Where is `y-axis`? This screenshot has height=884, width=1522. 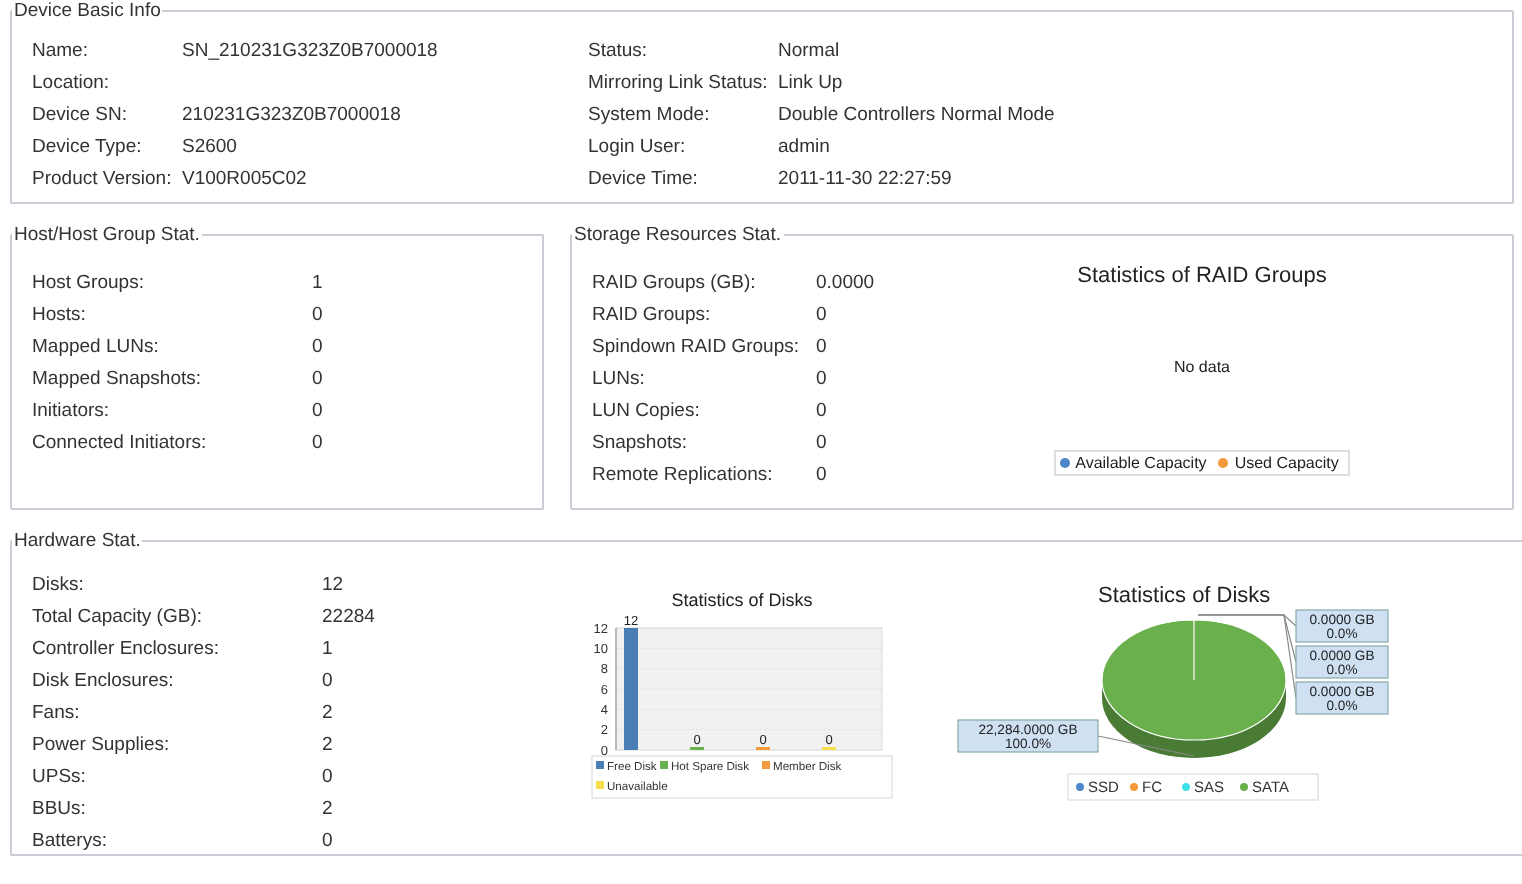 y-axis is located at coordinates (616, 689).